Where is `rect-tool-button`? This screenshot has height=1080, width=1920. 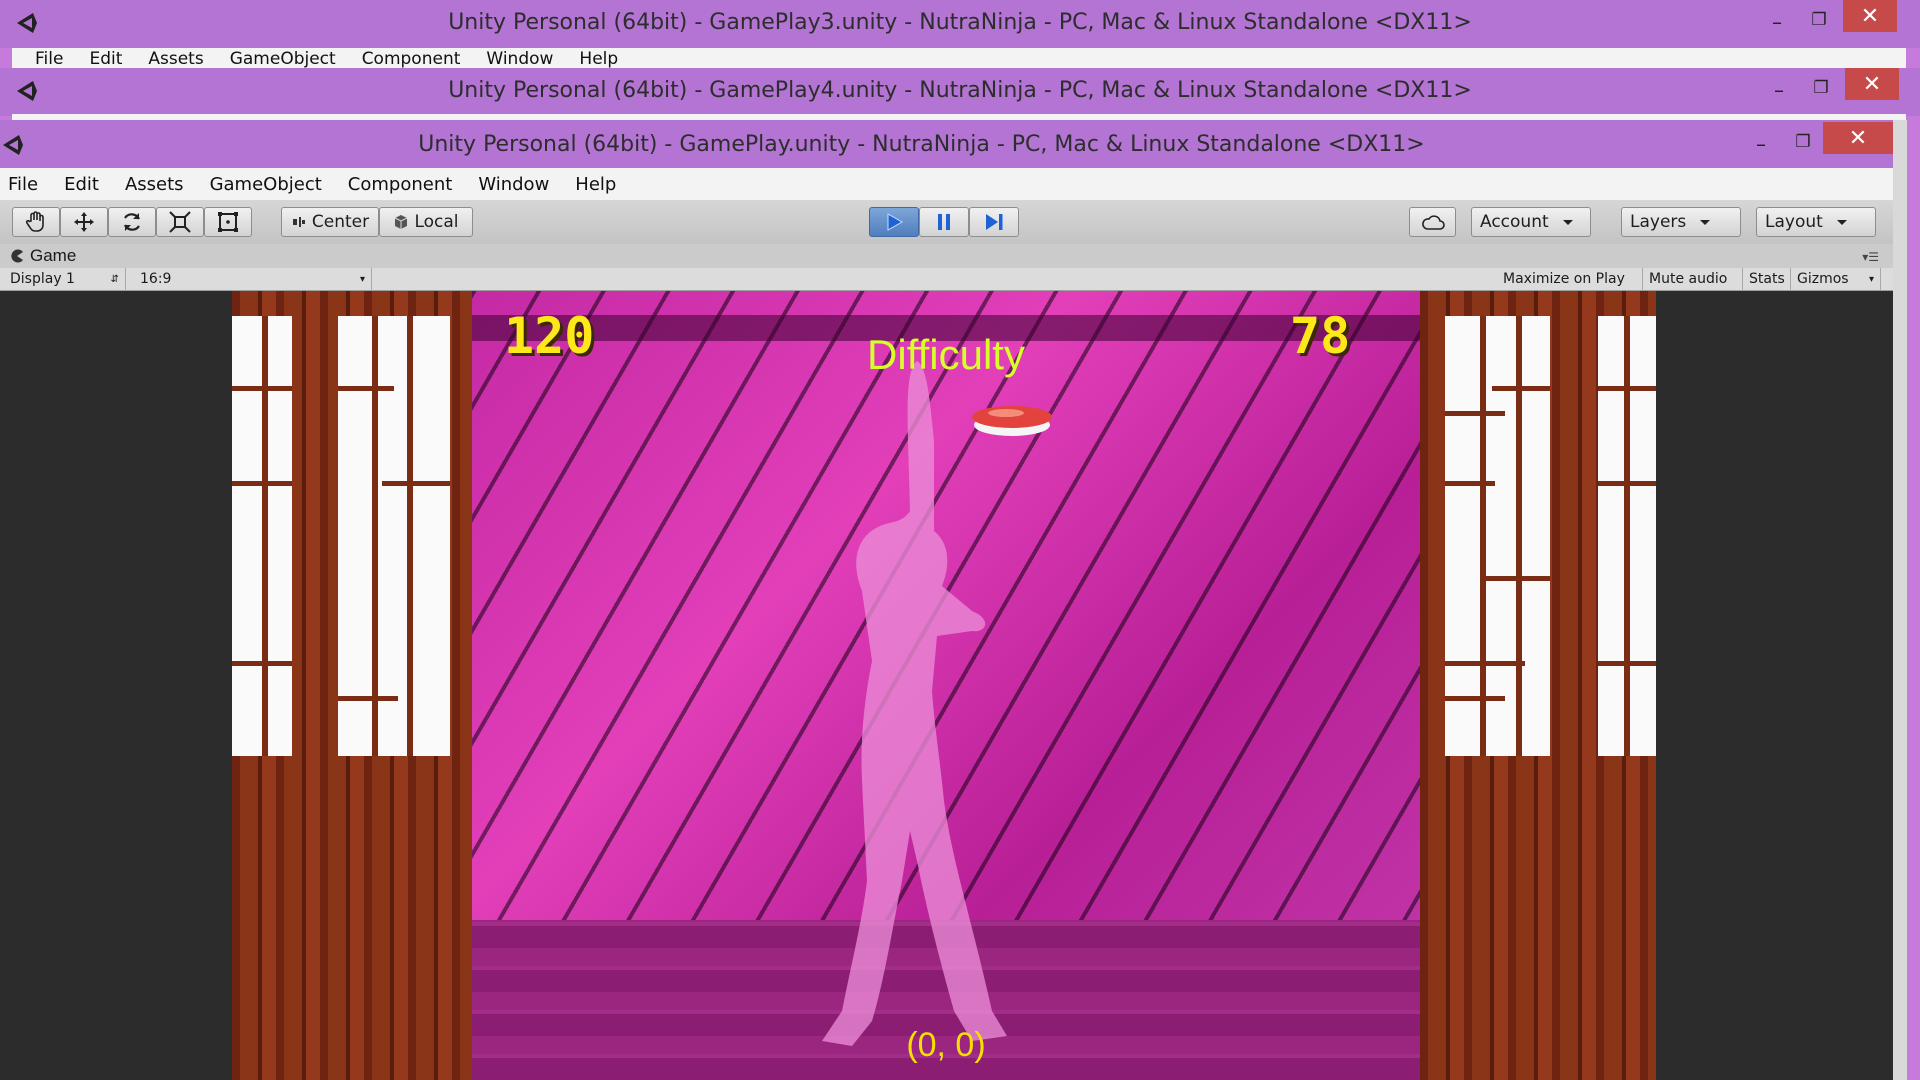
rect-tool-button is located at coordinates (228, 222).